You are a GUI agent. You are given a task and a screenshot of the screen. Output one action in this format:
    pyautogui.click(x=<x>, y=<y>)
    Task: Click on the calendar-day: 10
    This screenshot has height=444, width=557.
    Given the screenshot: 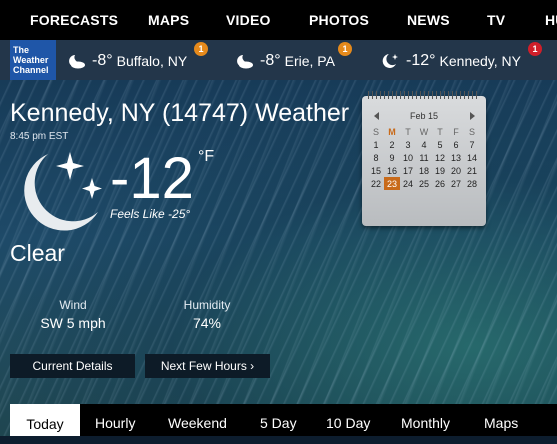 What is the action you would take?
    pyautogui.click(x=408, y=157)
    